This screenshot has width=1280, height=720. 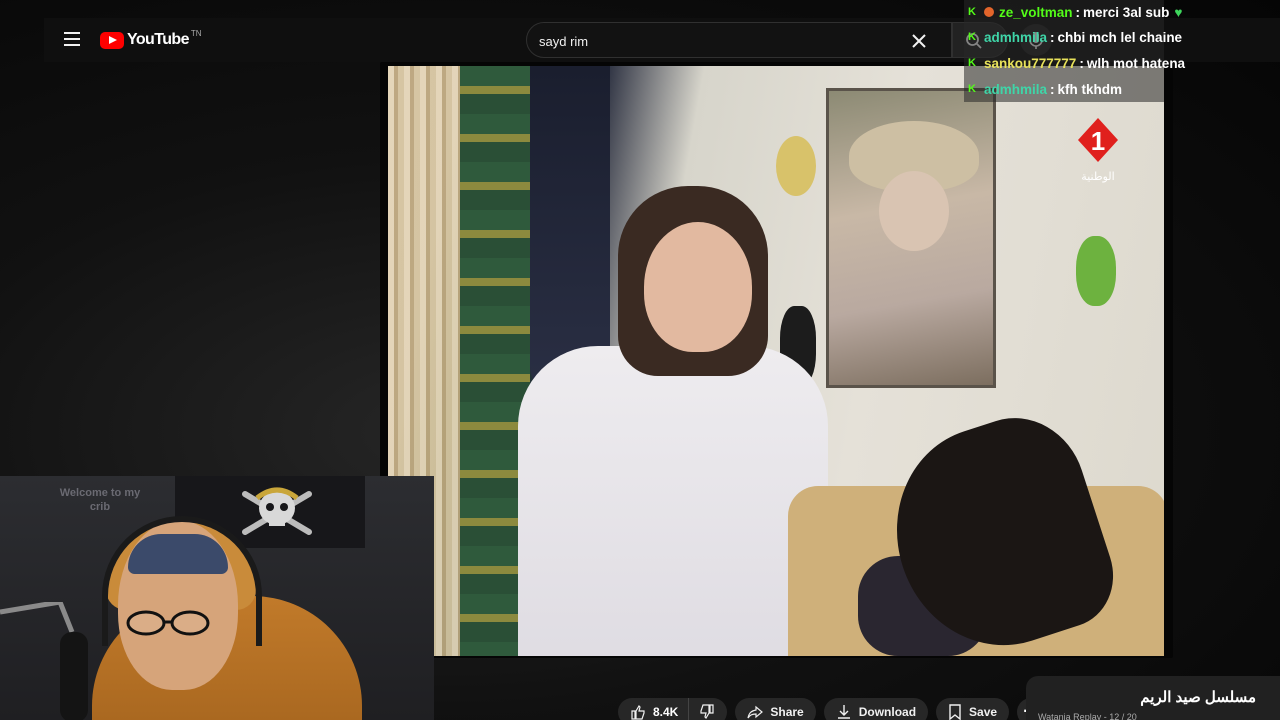 I want to click on chat-text: merci 3al sub, so click(x=1126, y=12).